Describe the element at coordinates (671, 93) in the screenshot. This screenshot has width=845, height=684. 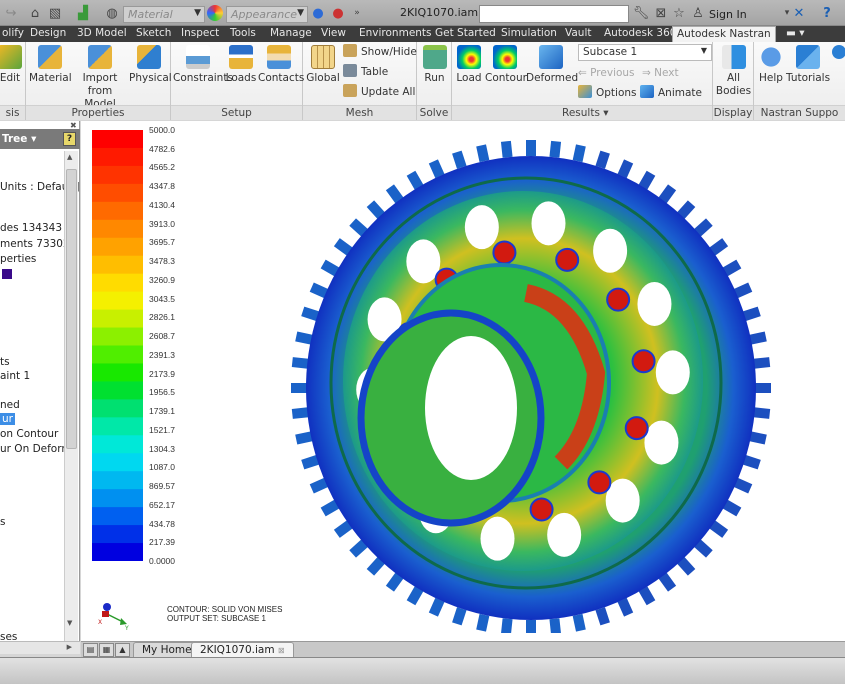
I see `animate-button: Animate` at that location.